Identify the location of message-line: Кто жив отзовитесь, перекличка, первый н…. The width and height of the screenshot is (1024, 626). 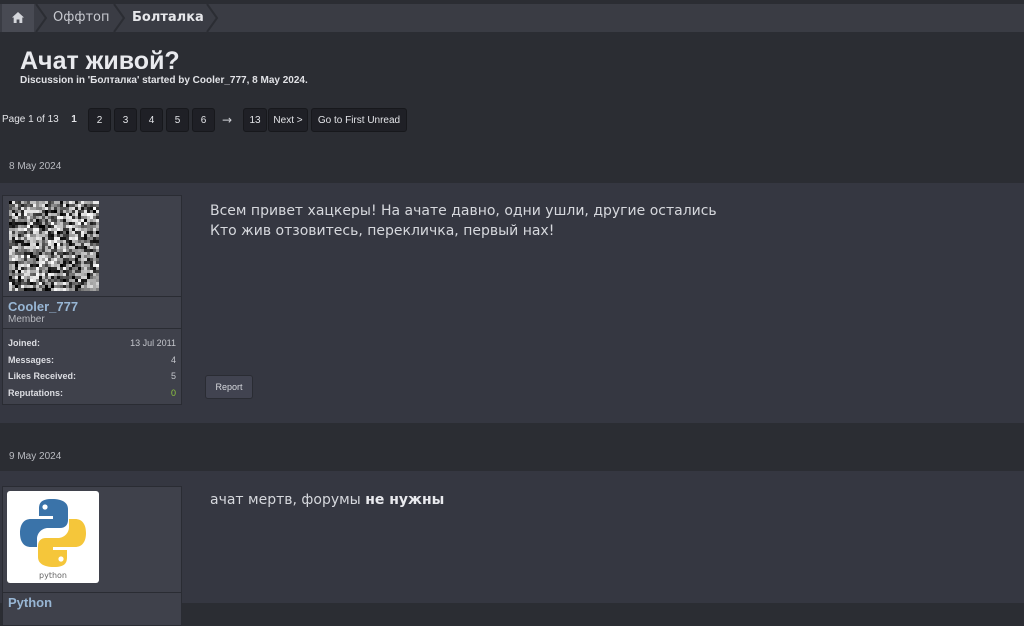
(382, 231).